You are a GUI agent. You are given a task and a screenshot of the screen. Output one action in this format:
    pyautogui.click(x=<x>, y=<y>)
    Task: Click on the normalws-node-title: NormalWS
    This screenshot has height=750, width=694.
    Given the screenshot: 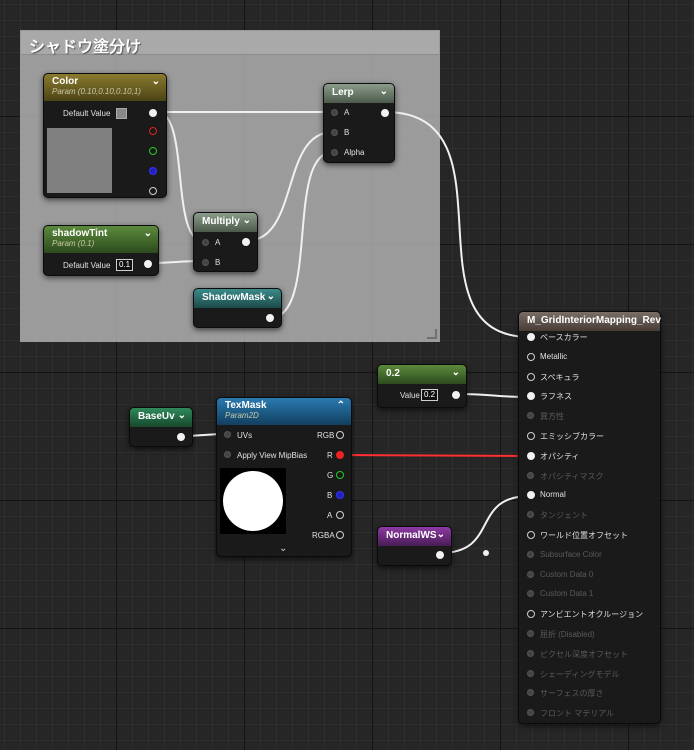 What is the action you would take?
    pyautogui.click(x=411, y=535)
    